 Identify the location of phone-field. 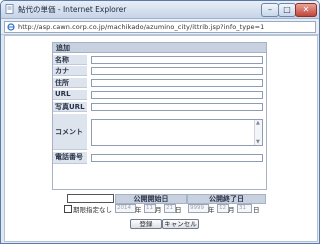
(177, 158).